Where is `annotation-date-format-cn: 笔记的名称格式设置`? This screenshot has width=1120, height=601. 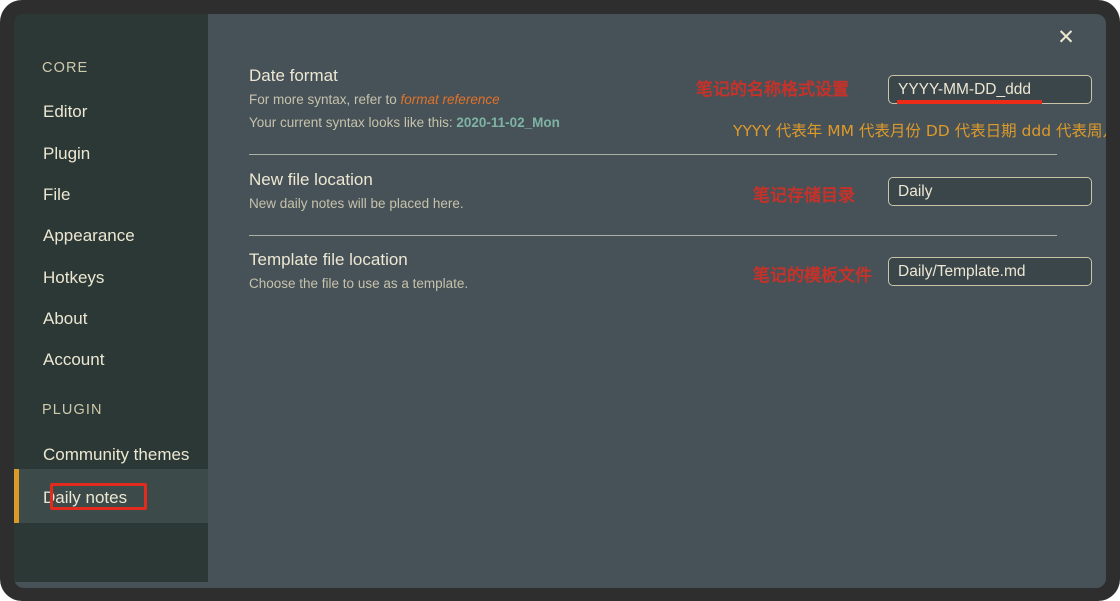
annotation-date-format-cn: 笔记的名称格式设置 is located at coordinates (772, 90).